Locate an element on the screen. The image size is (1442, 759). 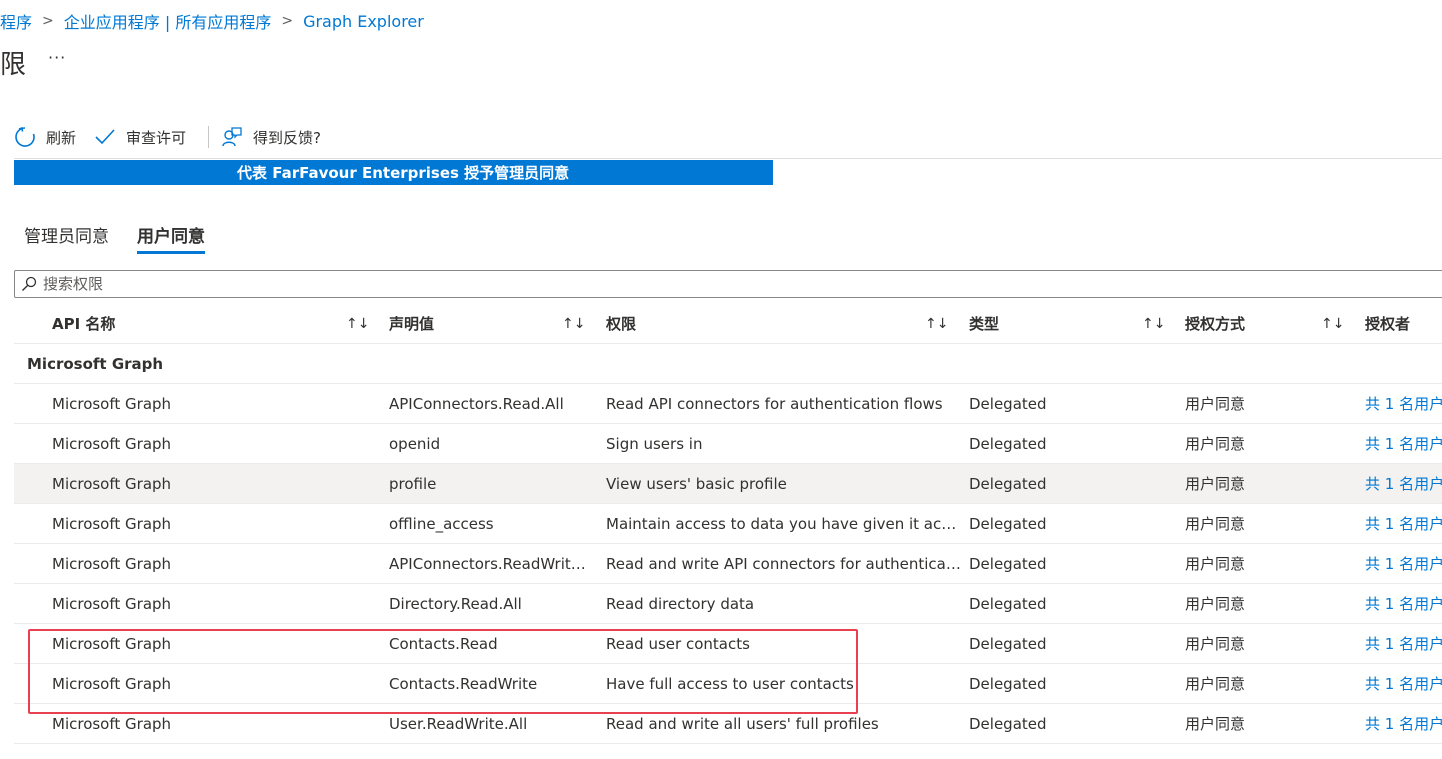
permission-cell: Have full access to user contacts is located at coordinates (730, 684).